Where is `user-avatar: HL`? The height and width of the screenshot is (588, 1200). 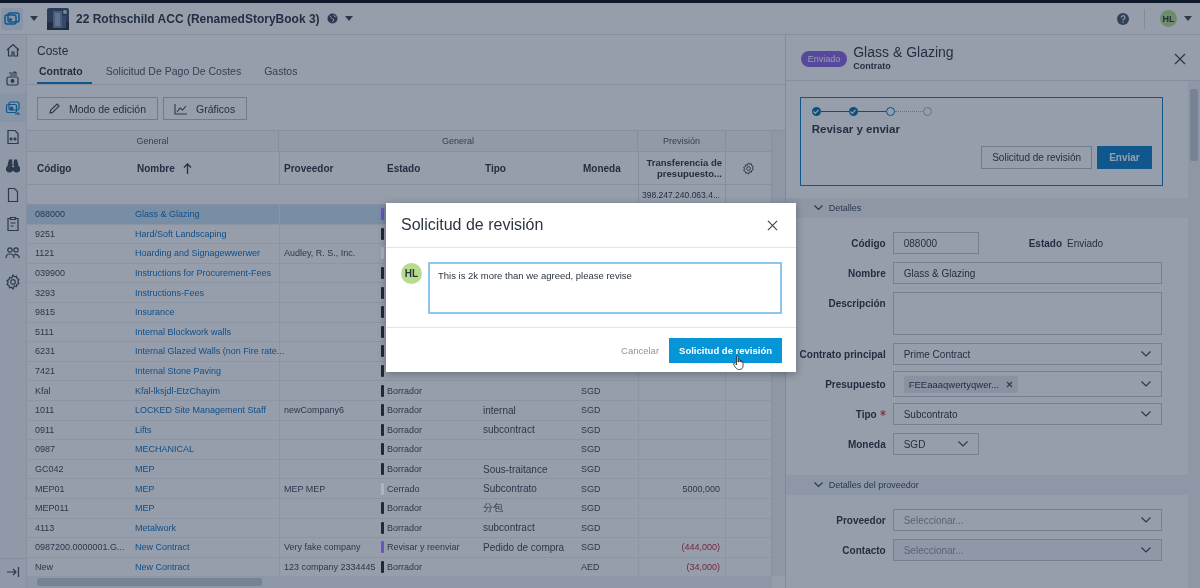
user-avatar: HL is located at coordinates (411, 273).